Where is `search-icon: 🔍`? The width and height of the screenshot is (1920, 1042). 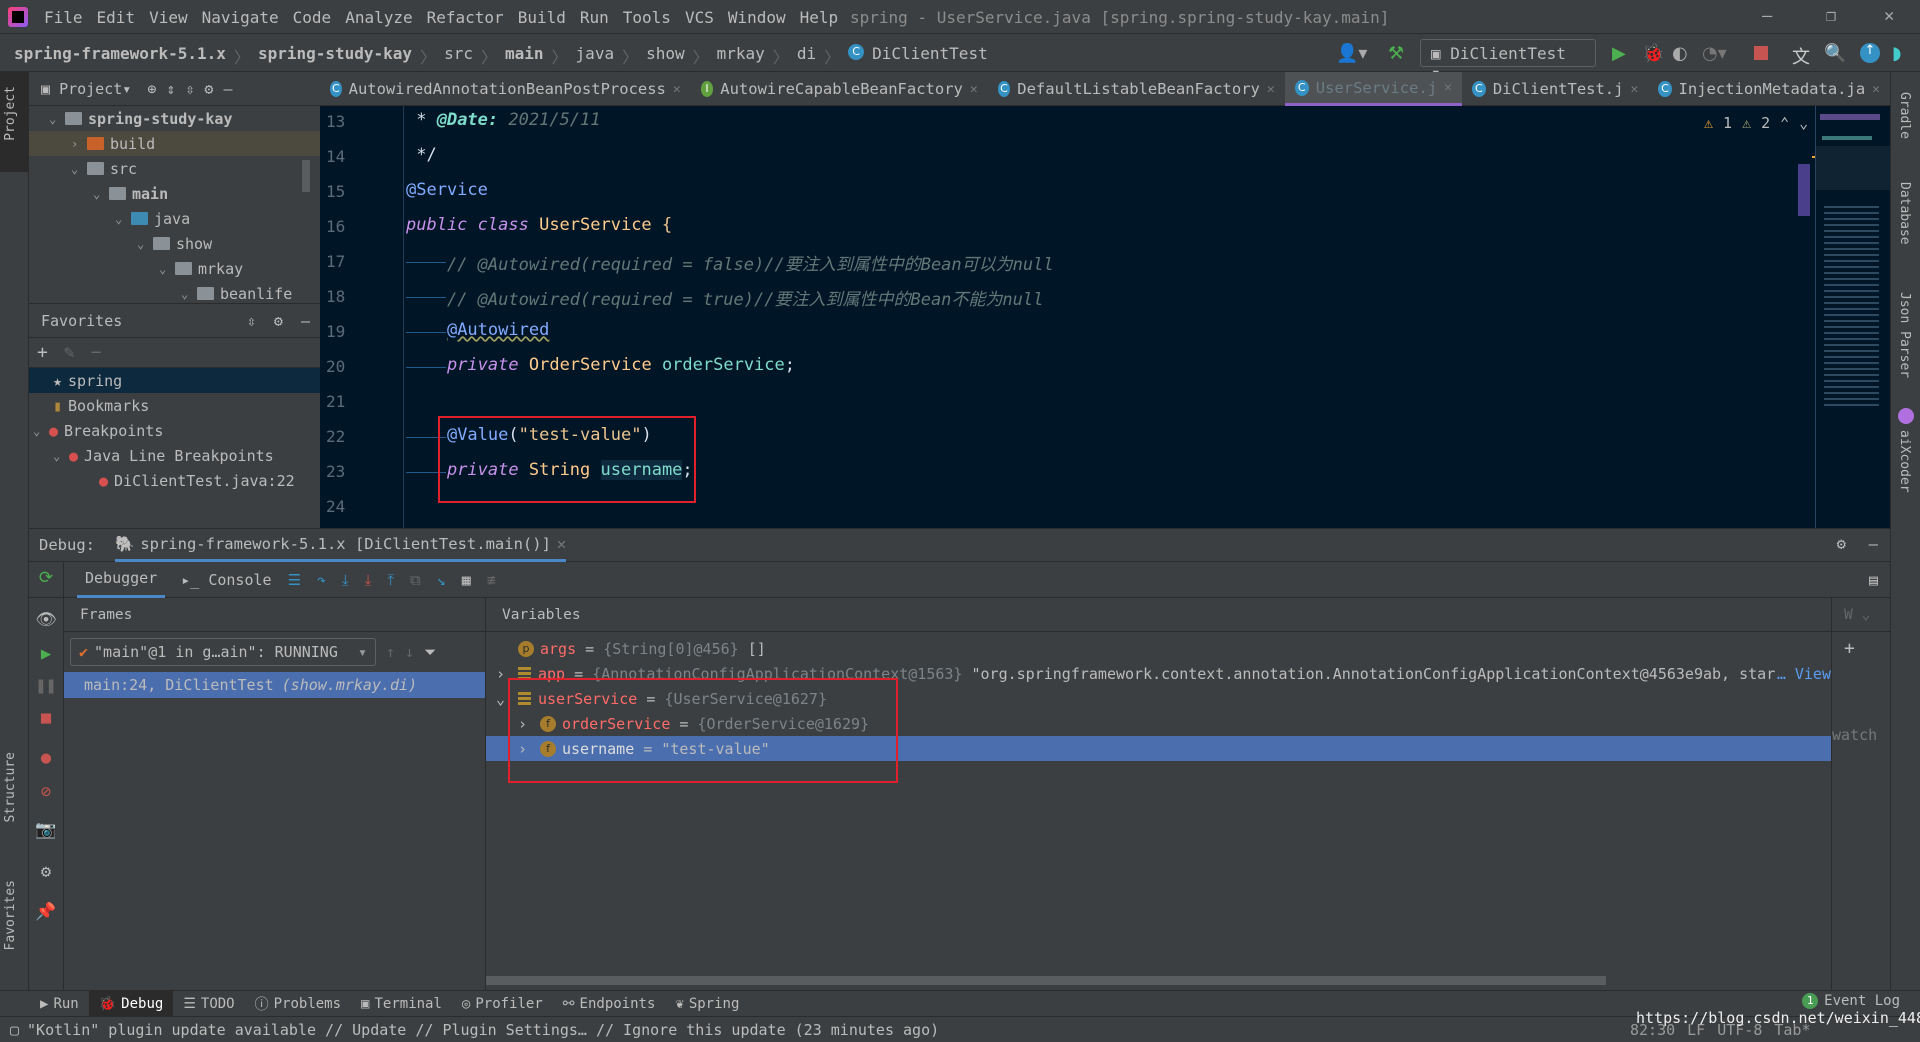
search-icon: 🔍 is located at coordinates (1835, 53).